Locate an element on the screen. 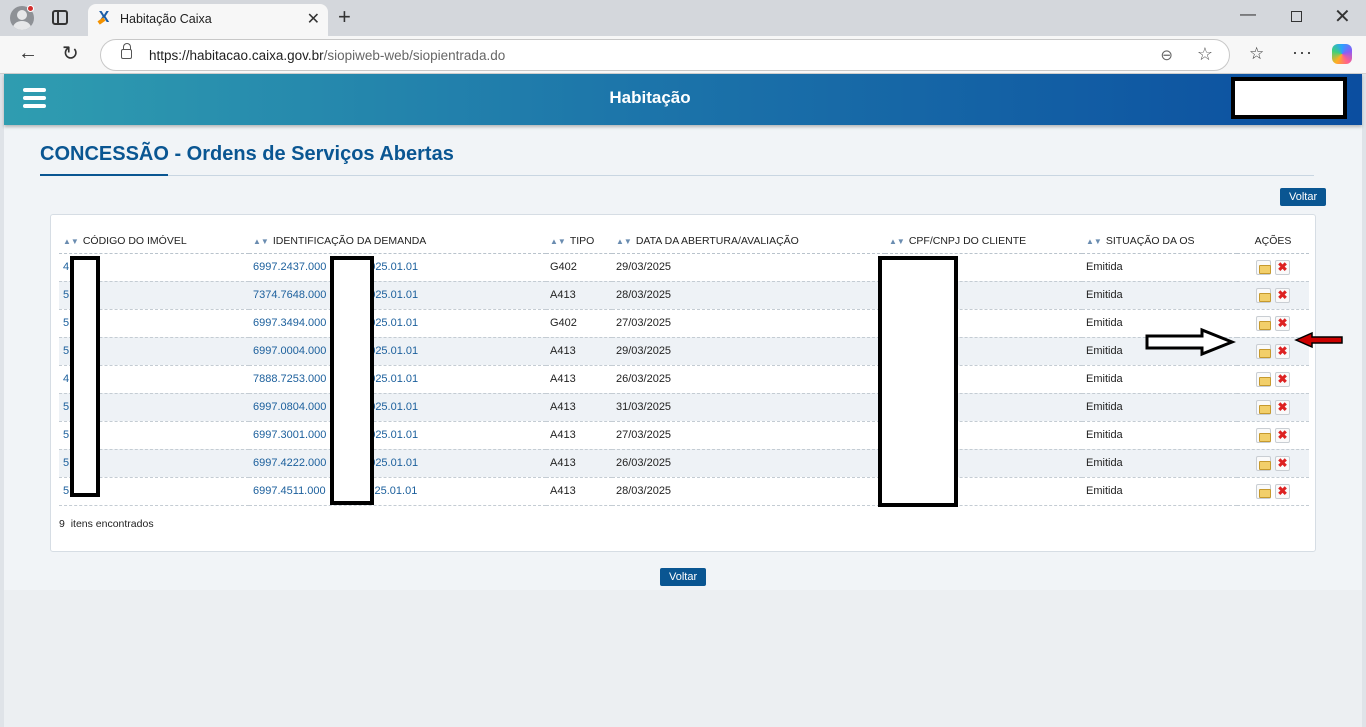 This screenshot has width=1366, height=727. tab-actions-icon is located at coordinates (60, 17).